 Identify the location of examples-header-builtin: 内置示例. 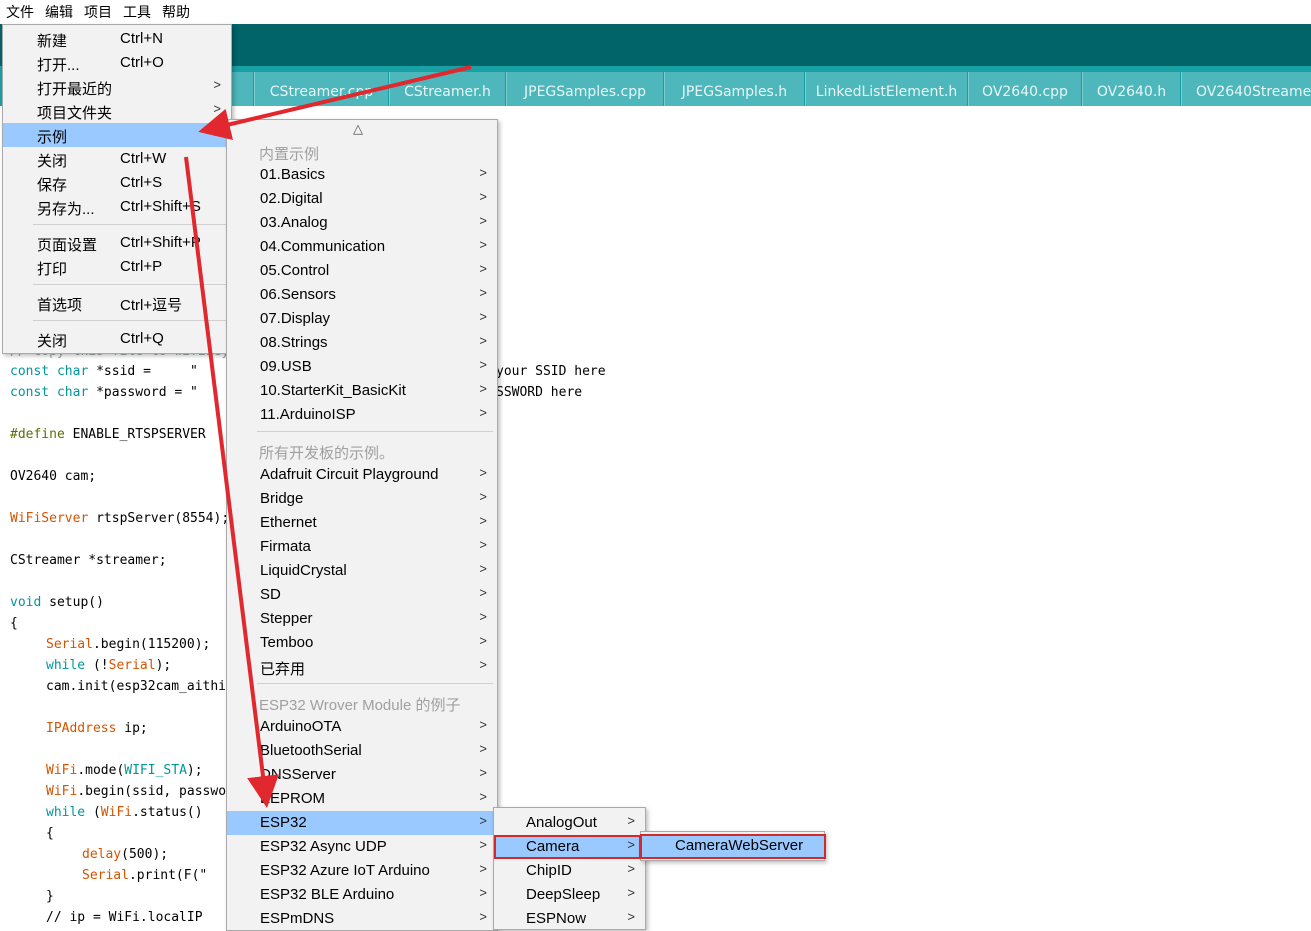
(289, 154).